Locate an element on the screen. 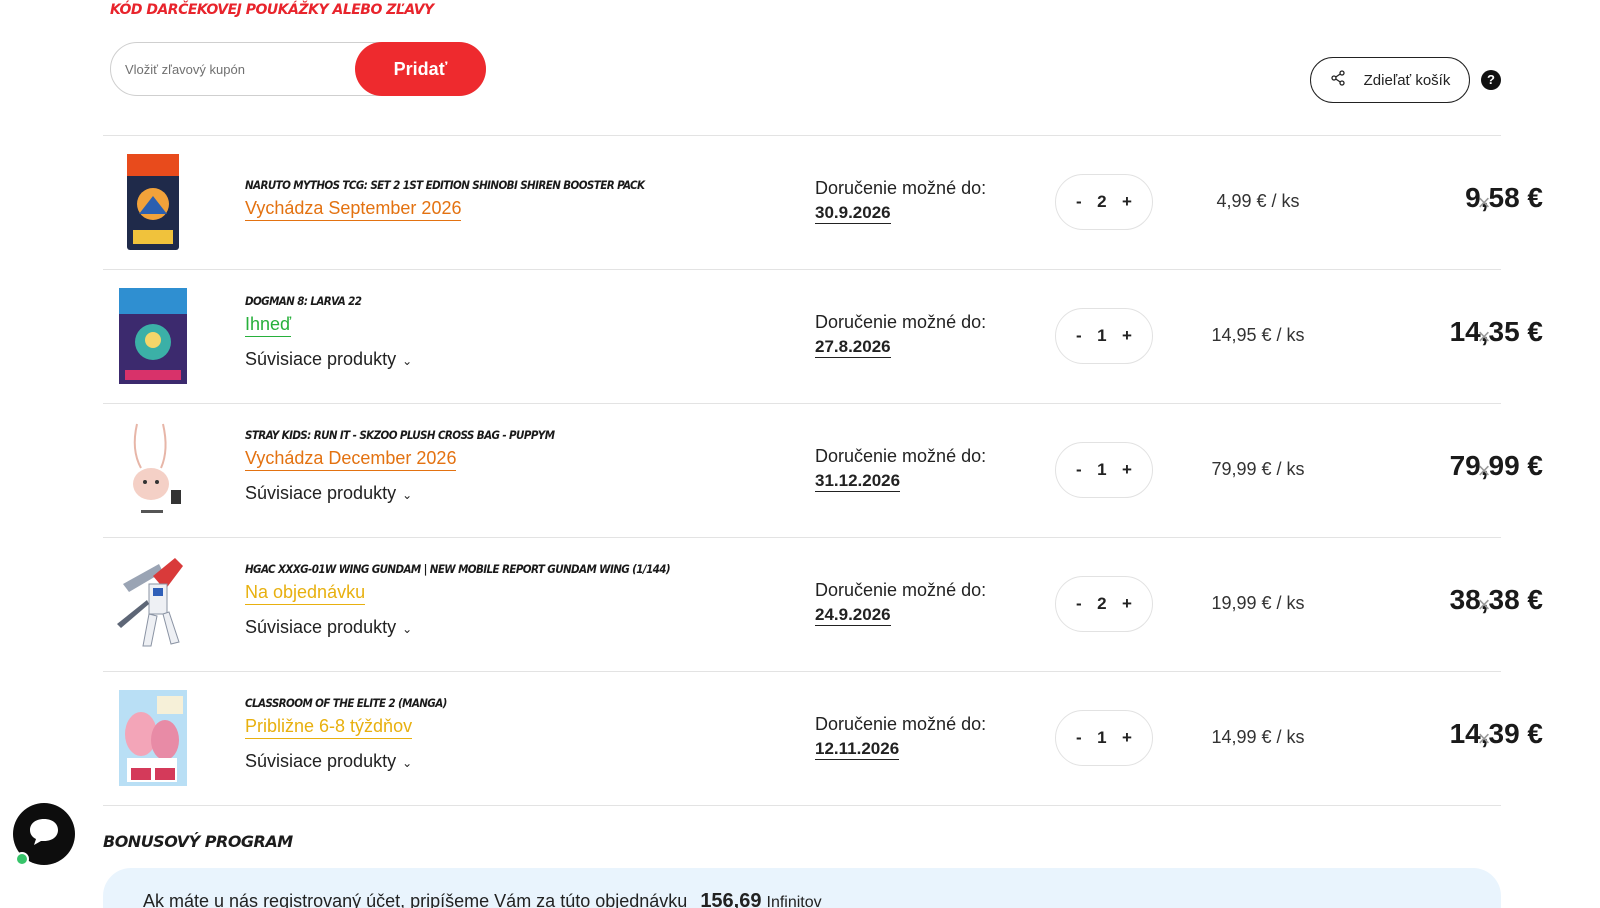  availability-status: Ihneď is located at coordinates (268, 325).